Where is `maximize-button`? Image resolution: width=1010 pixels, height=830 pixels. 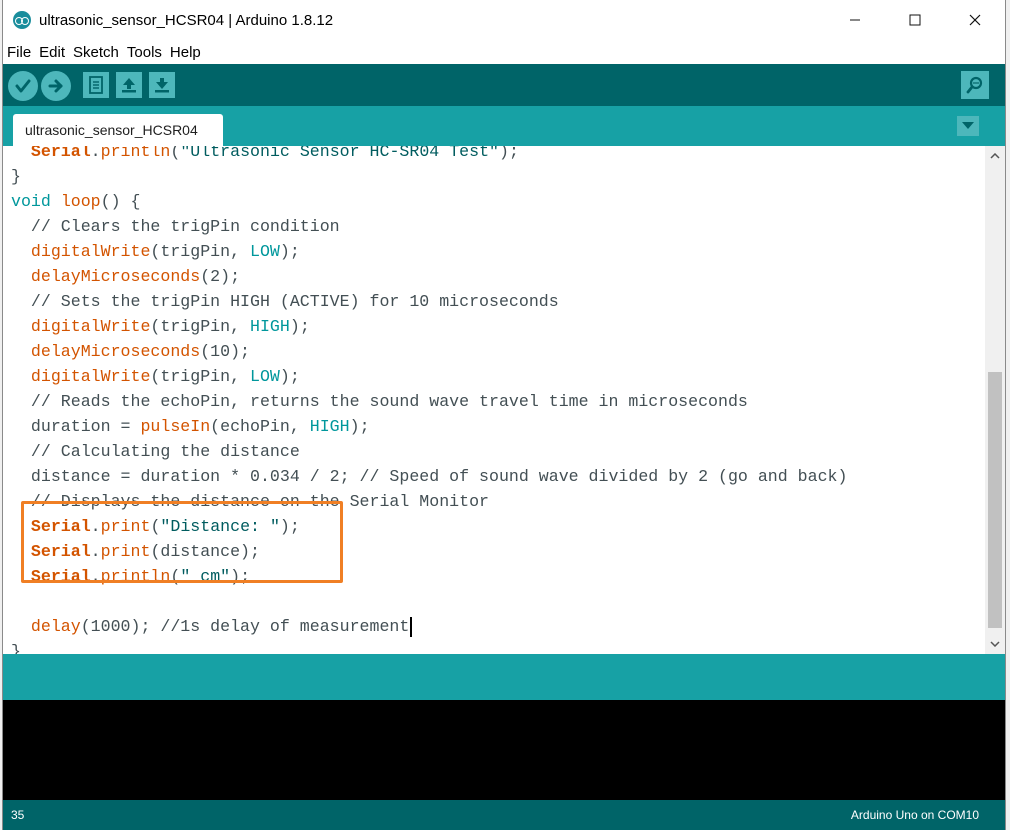 maximize-button is located at coordinates (915, 20).